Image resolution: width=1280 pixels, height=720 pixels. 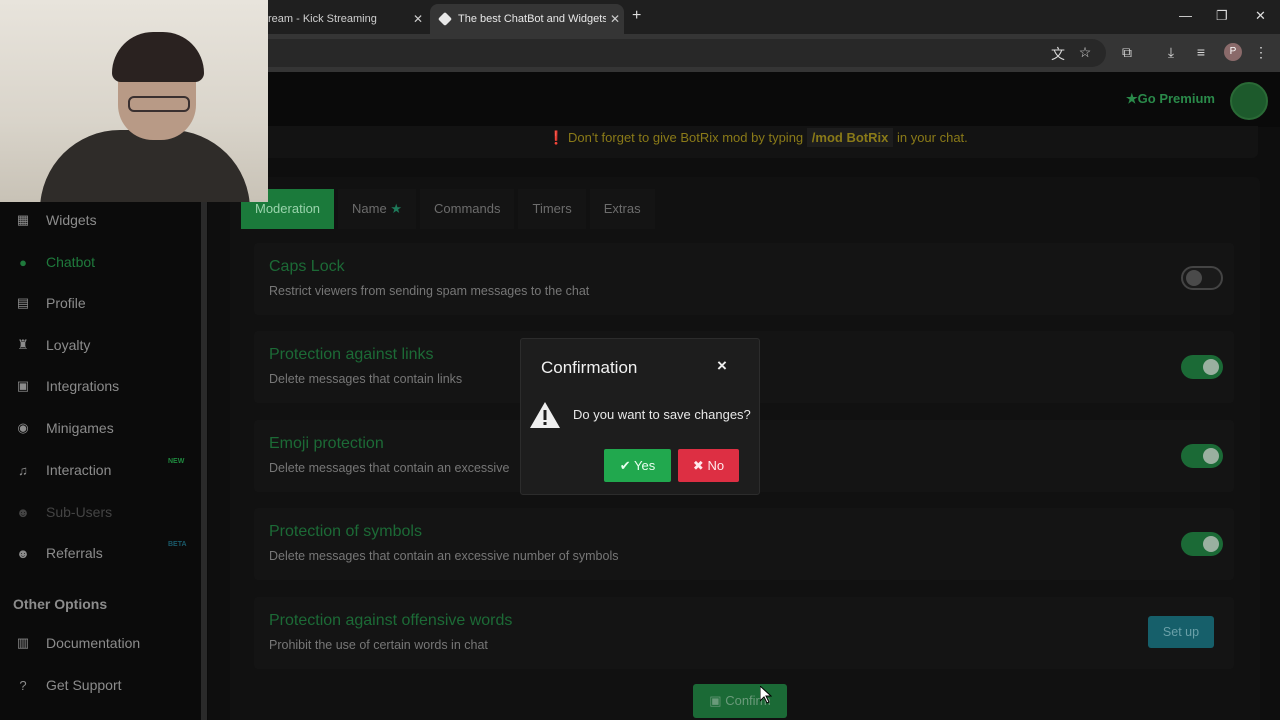 I want to click on setting-title: Protection of symbols, so click(x=345, y=531).